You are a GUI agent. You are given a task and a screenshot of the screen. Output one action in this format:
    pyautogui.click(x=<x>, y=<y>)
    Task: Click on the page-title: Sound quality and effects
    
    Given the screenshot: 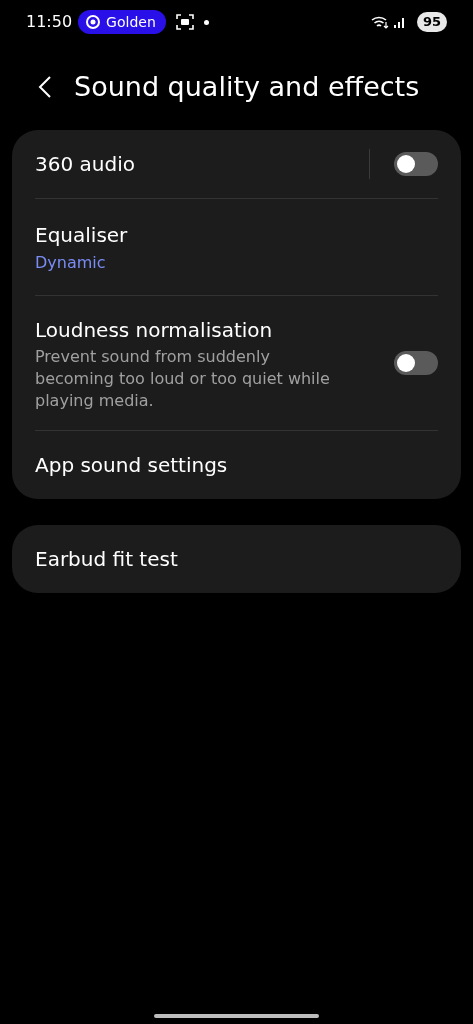 What is the action you would take?
    pyautogui.click(x=247, y=86)
    